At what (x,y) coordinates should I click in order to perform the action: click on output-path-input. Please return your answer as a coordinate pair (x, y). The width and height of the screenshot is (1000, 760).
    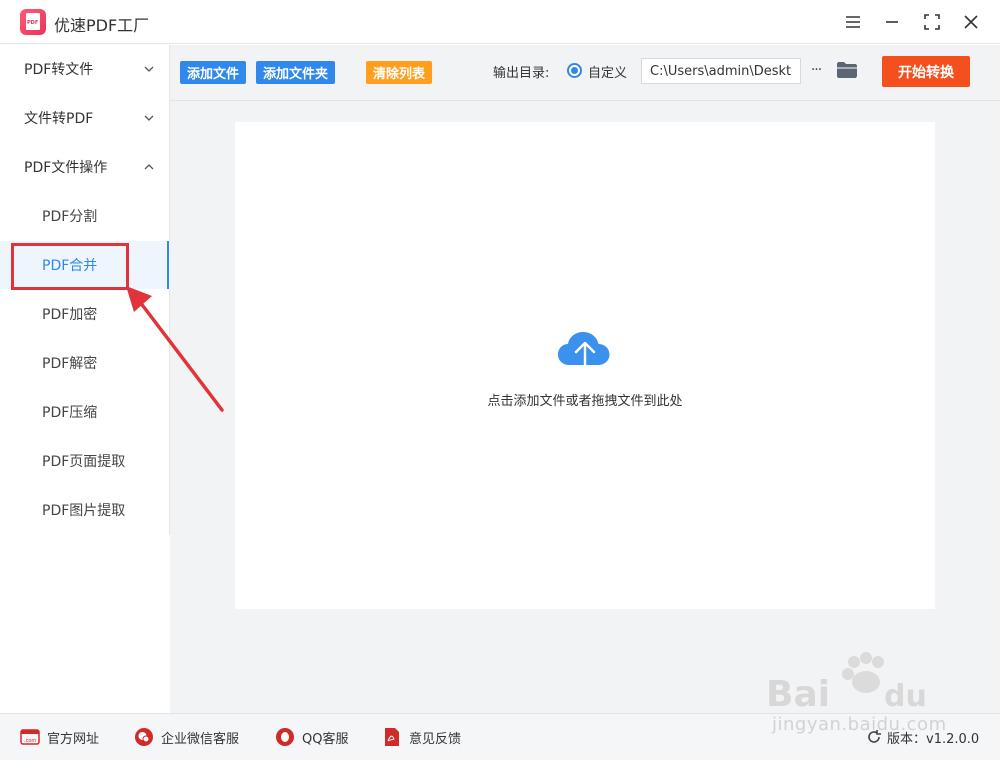
    Looking at the image, I should click on (721, 71).